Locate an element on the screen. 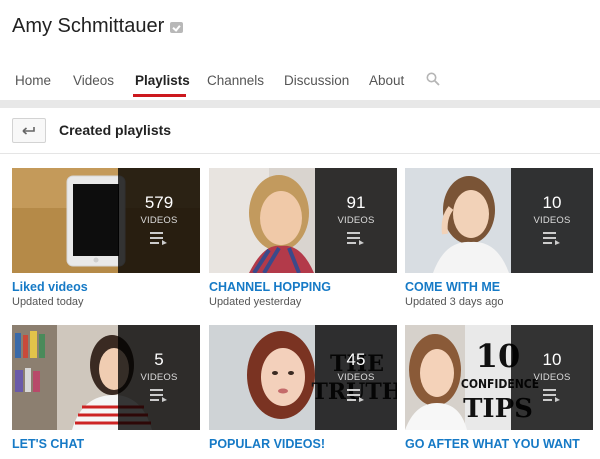 The width and height of the screenshot is (600, 459). playlist-video-count: 45 is located at coordinates (356, 359).